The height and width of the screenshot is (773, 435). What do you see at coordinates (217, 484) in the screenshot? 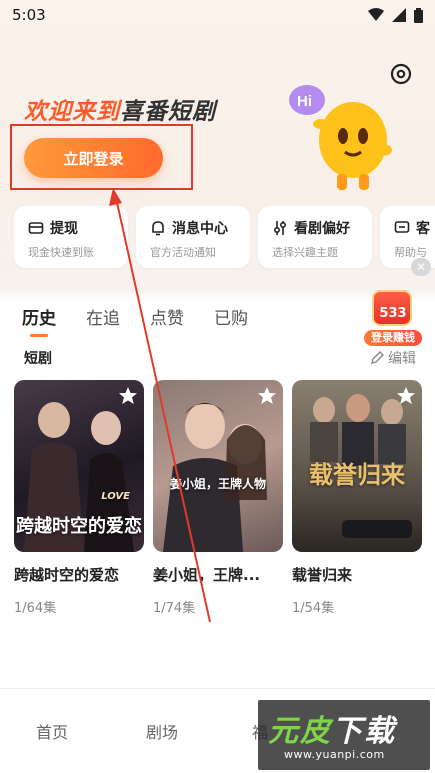
I see `poster-title: 姜小姐，王牌人物` at bounding box center [217, 484].